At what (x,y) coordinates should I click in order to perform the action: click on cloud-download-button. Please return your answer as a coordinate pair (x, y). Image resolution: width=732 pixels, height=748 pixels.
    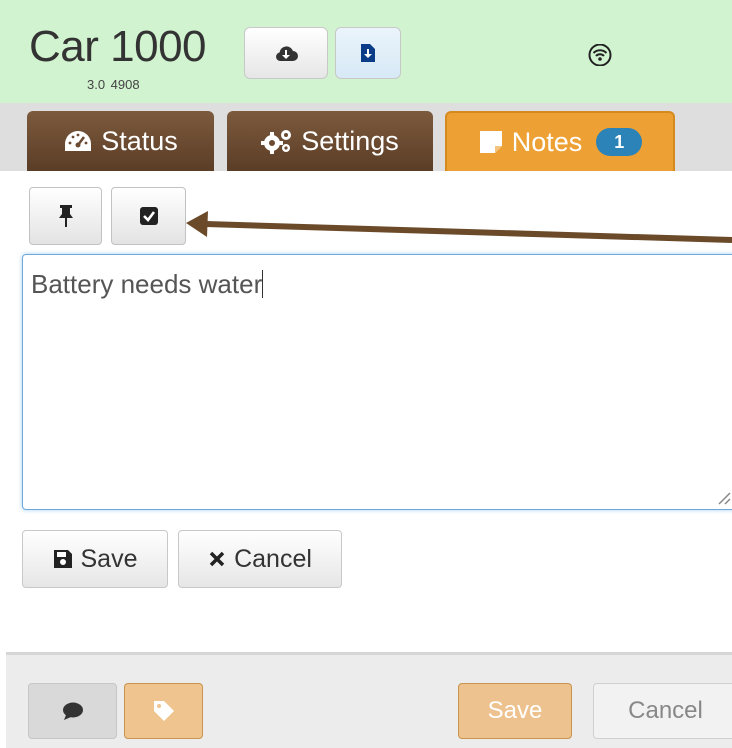
    Looking at the image, I should click on (286, 53).